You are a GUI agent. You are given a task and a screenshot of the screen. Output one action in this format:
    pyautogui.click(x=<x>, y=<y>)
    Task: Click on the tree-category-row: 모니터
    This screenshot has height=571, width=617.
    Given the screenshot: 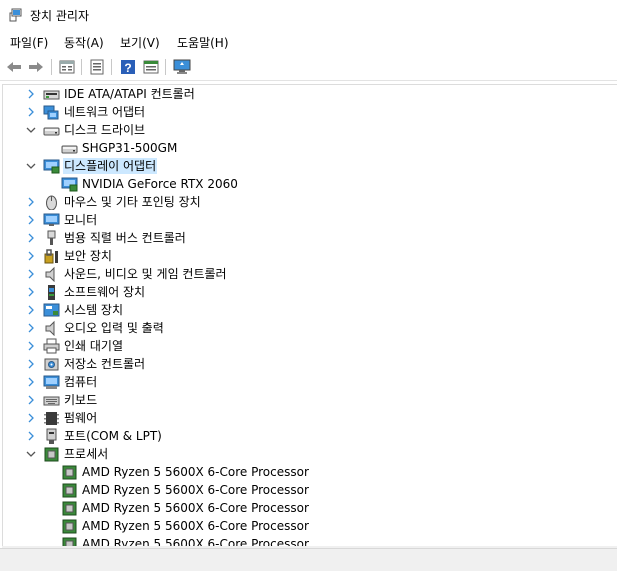 What is the action you would take?
    pyautogui.click(x=309, y=220)
    